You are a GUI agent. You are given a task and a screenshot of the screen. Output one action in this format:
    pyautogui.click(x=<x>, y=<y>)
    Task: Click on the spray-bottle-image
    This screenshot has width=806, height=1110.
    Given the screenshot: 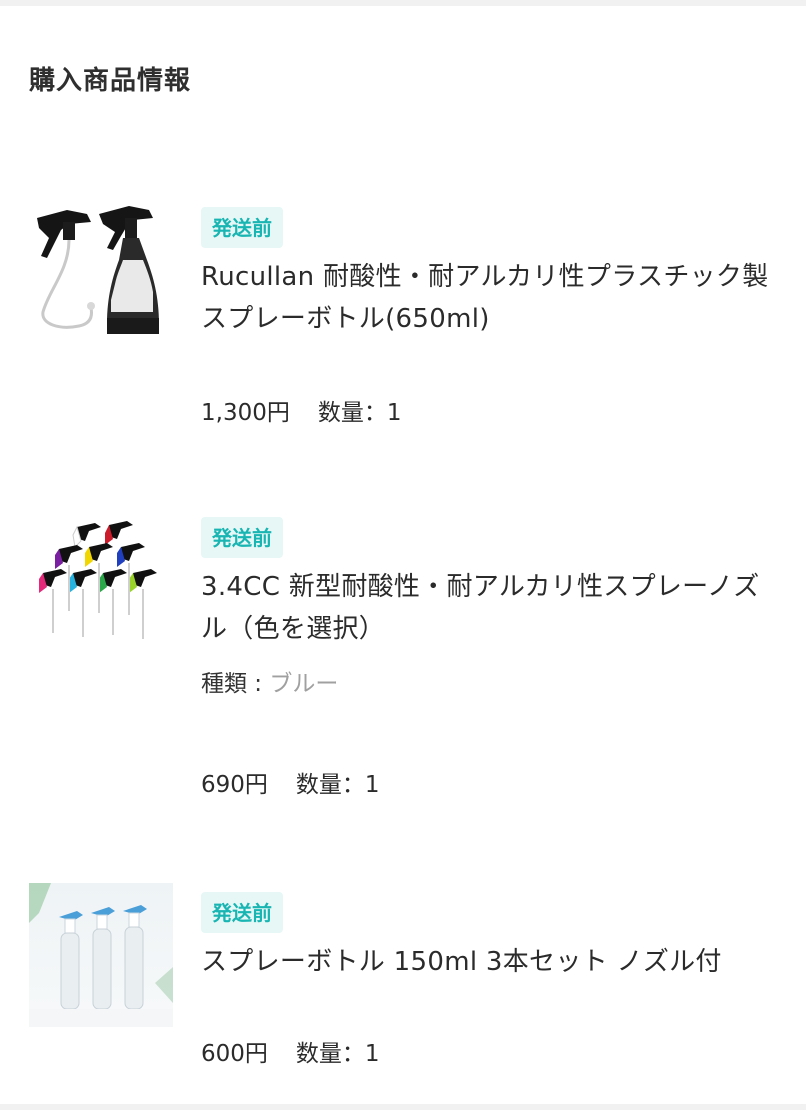 What is the action you would take?
    pyautogui.click(x=101, y=272)
    